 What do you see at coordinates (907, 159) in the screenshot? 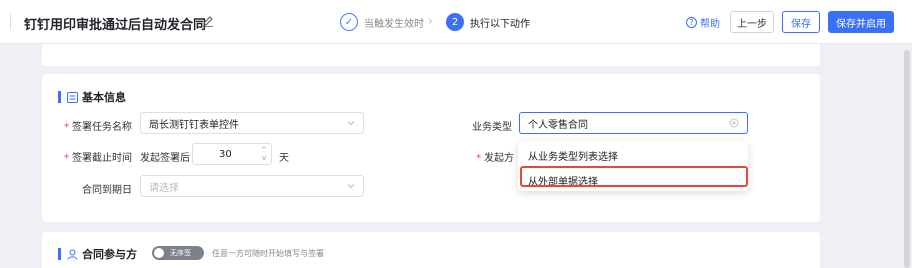
I see `scrollbar` at bounding box center [907, 159].